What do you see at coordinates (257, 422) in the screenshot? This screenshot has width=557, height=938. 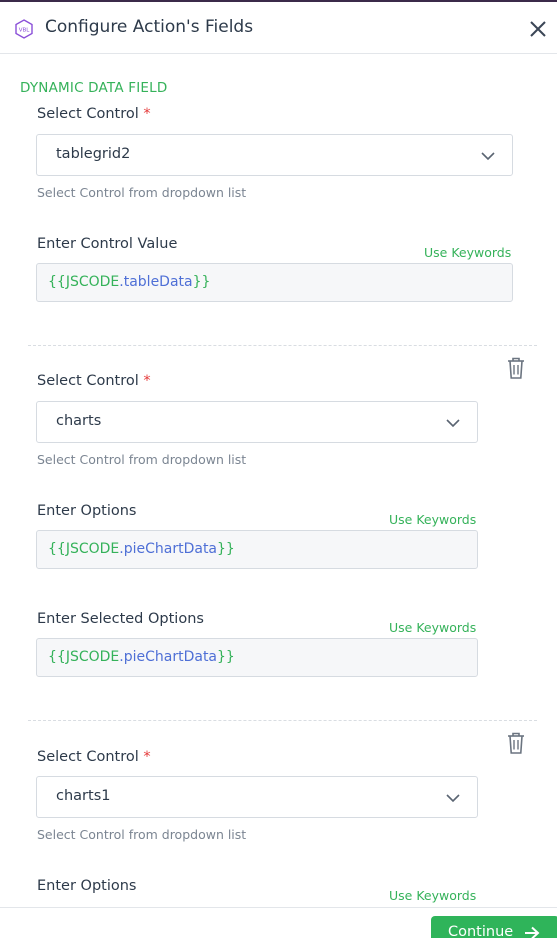 I see `select-control-dropdown: charts` at bounding box center [257, 422].